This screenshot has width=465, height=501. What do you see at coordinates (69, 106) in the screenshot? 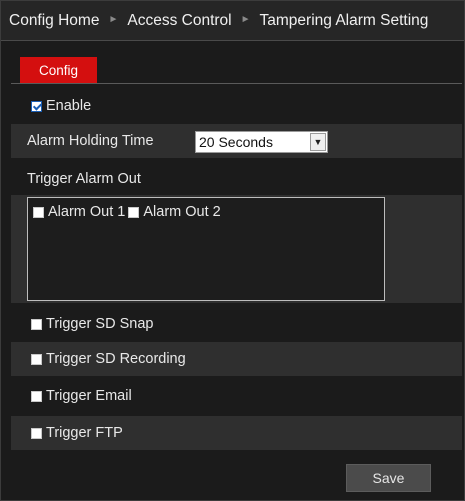
I see `enable-label: Enable` at bounding box center [69, 106].